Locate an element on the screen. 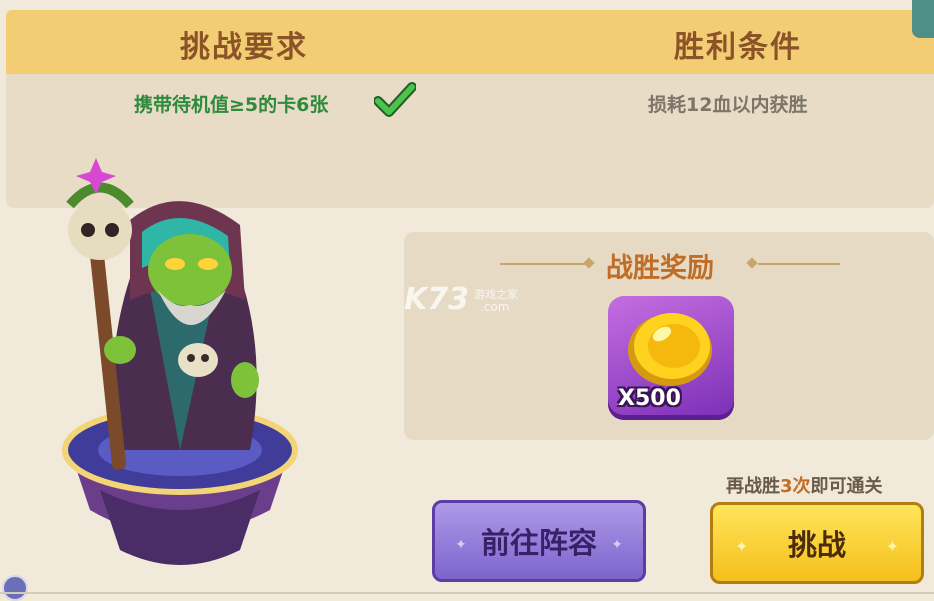 Image resolution: width=934 pixels, height=601 pixels. challenge-button-label: 挑战 is located at coordinates (816, 545).